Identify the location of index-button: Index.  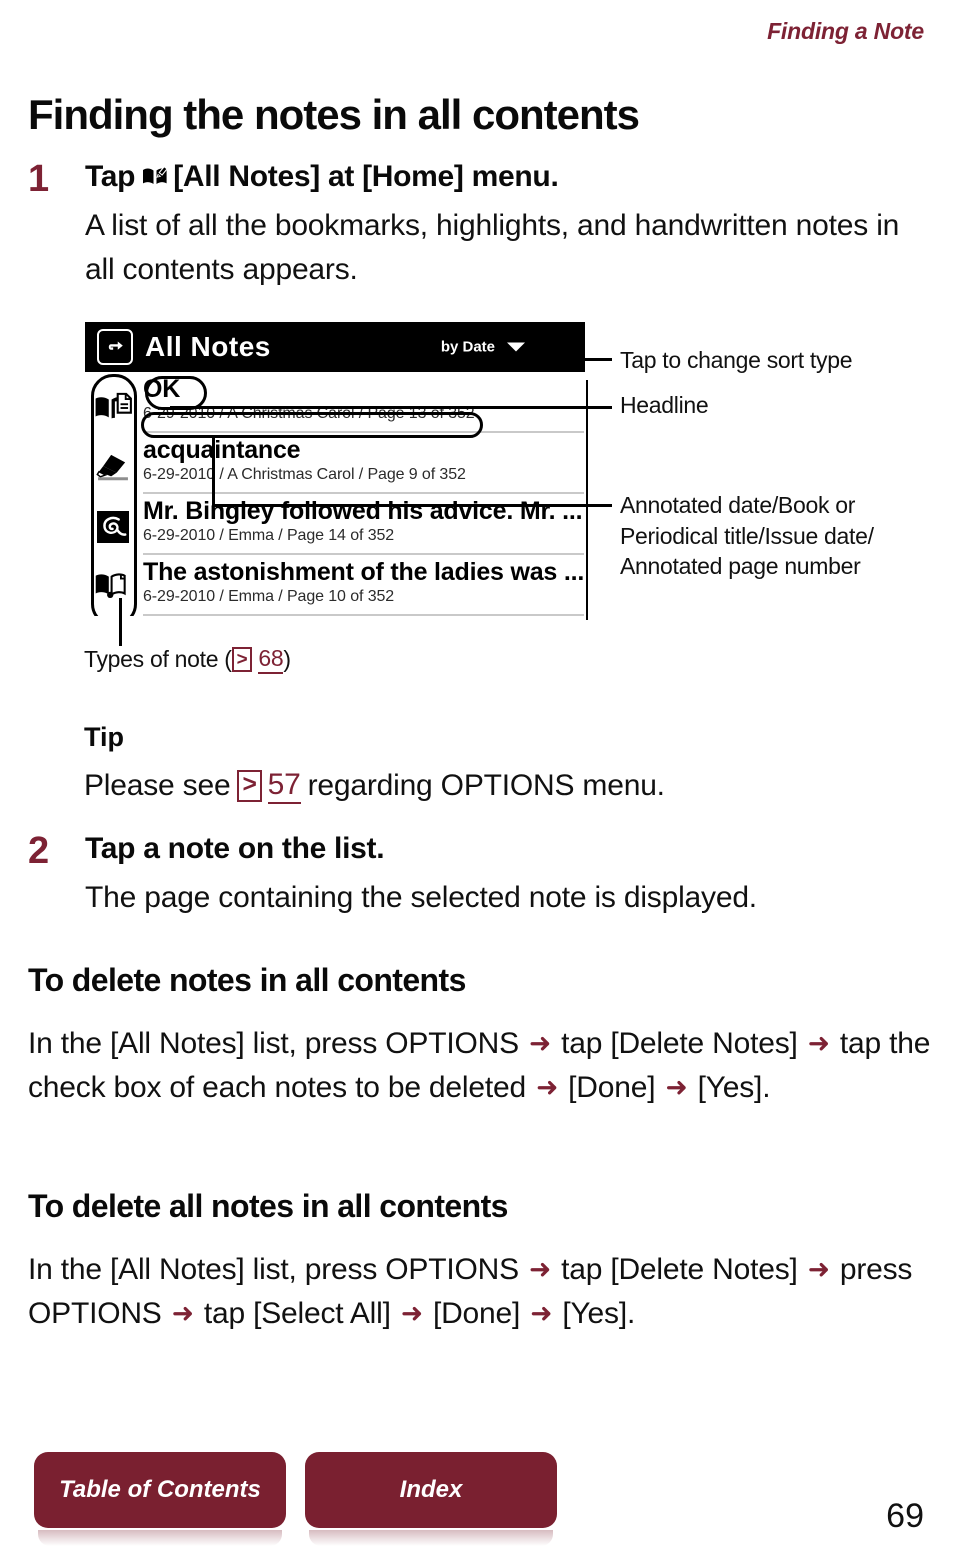
(431, 1499).